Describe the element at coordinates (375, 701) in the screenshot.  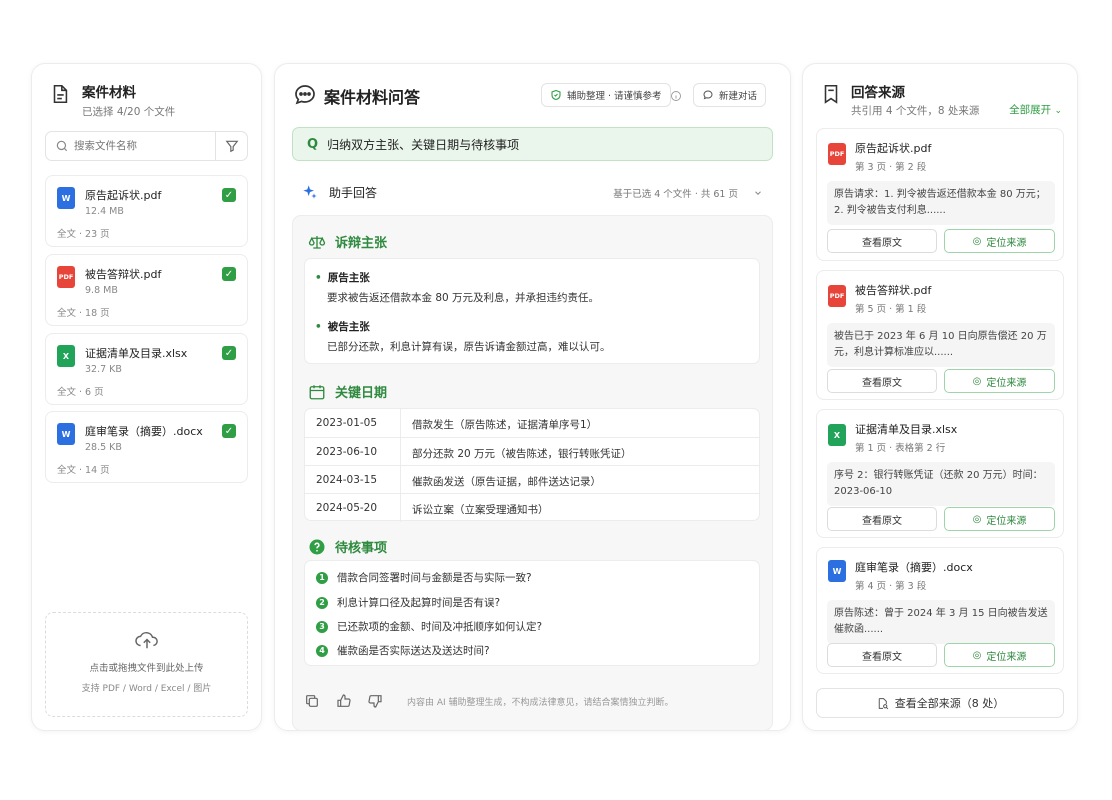
I see `thumbs-down-icon` at that location.